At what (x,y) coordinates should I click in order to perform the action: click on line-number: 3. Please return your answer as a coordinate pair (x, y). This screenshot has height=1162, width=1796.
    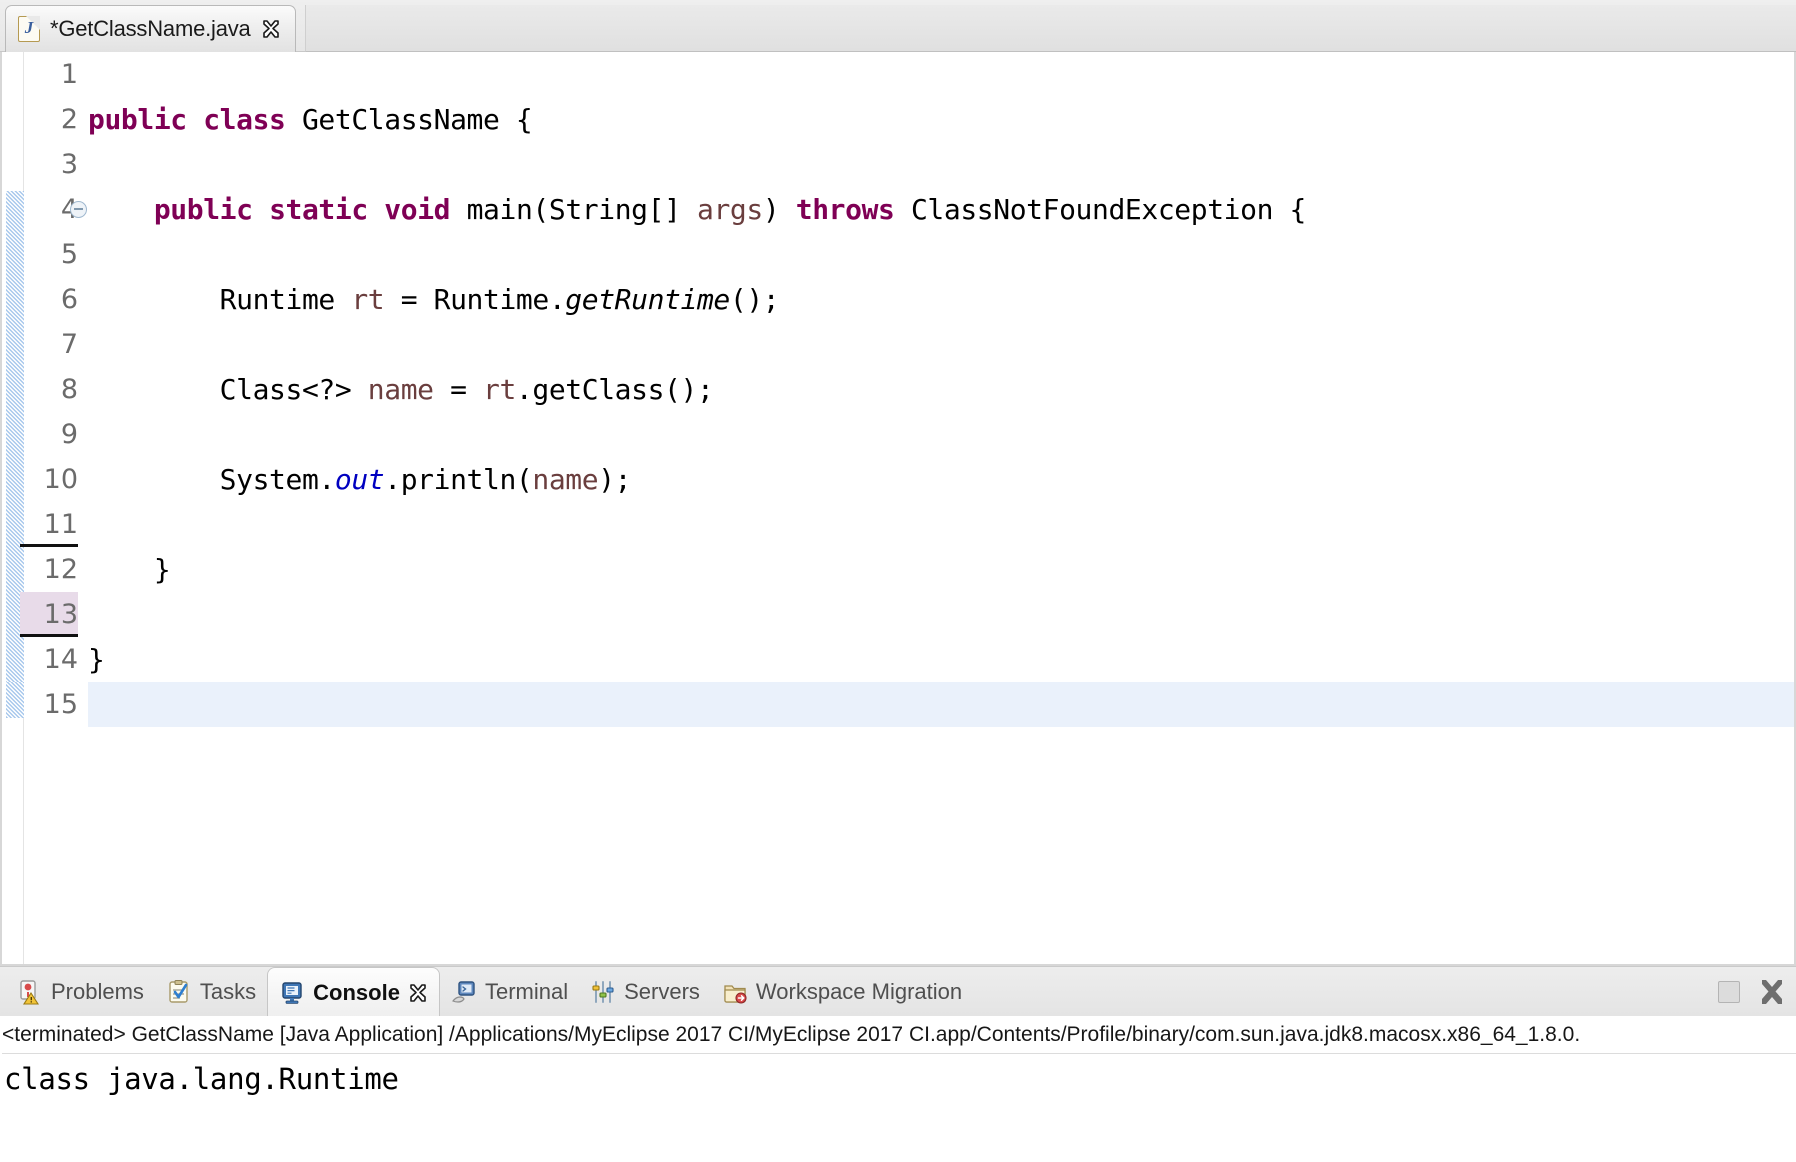
    Looking at the image, I should click on (69, 164).